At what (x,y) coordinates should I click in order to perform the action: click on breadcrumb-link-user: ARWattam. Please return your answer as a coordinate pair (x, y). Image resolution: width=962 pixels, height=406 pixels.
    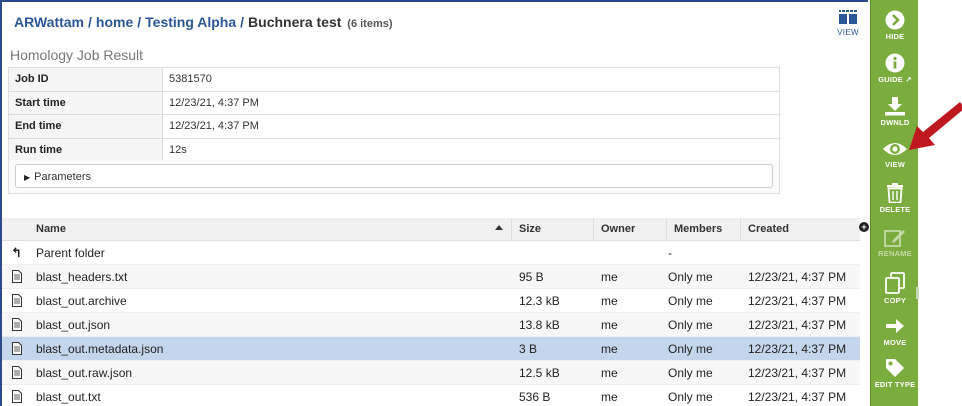
    Looking at the image, I should click on (49, 22).